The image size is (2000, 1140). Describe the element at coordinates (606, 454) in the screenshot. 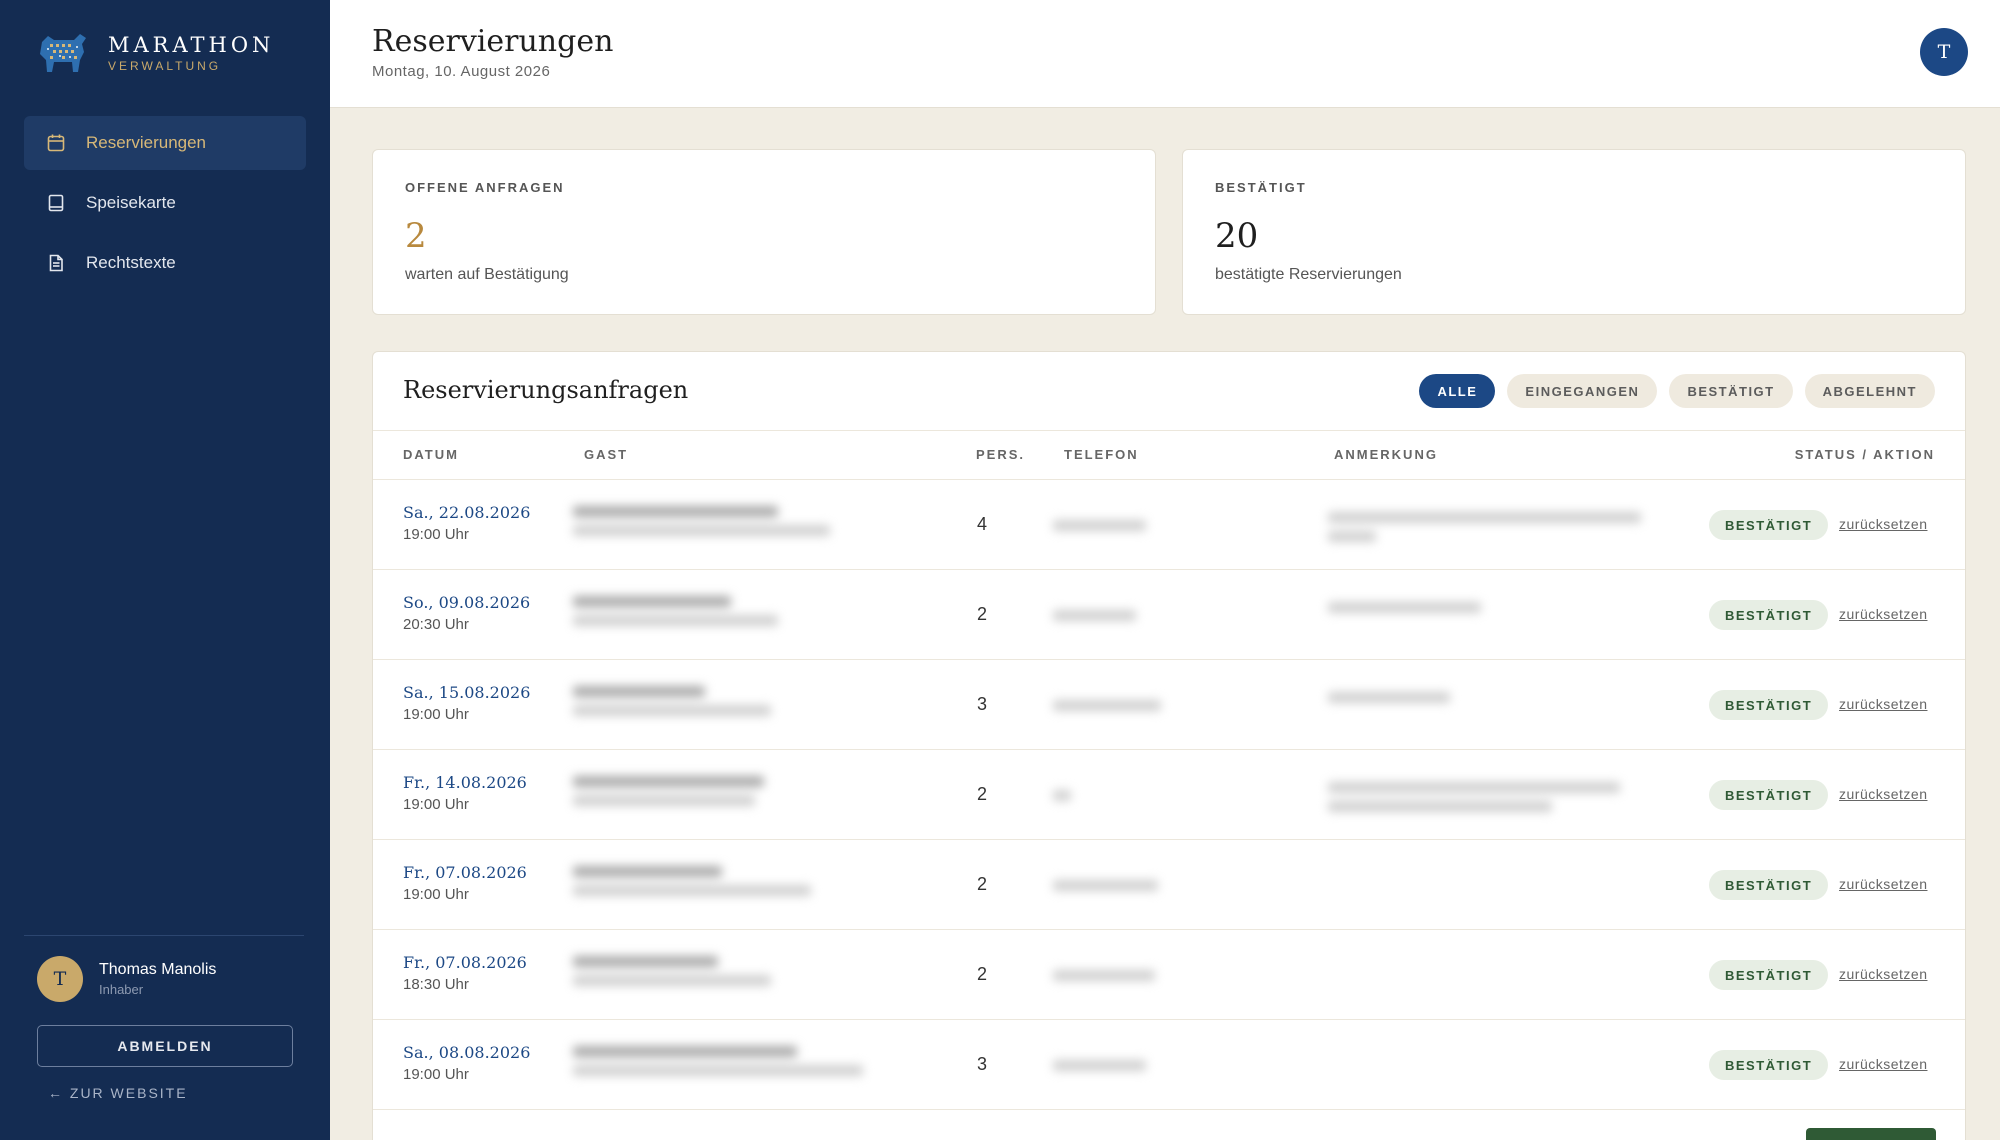

I see `column-header-guest: GAST` at that location.